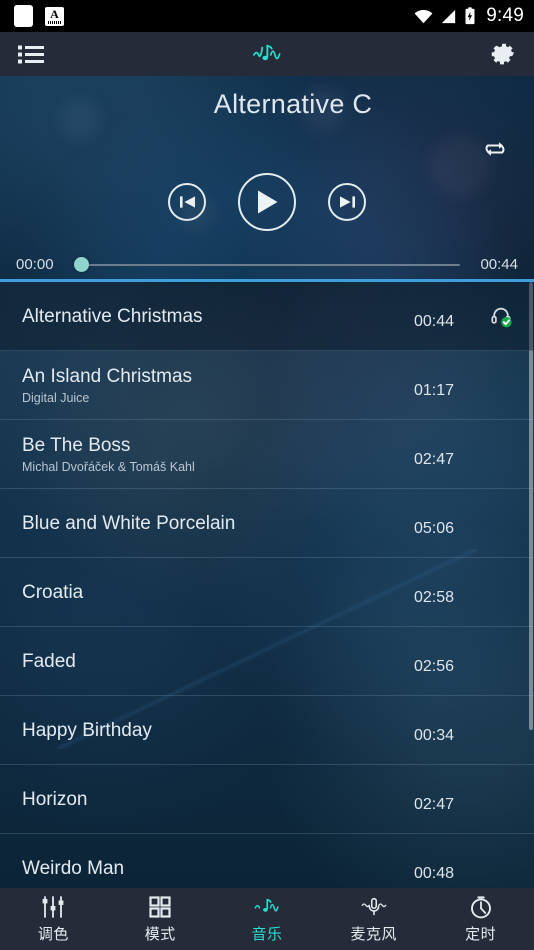 This screenshot has width=534, height=950. What do you see at coordinates (53, 919) in the screenshot?
I see `nav-item-sliders: 调色` at bounding box center [53, 919].